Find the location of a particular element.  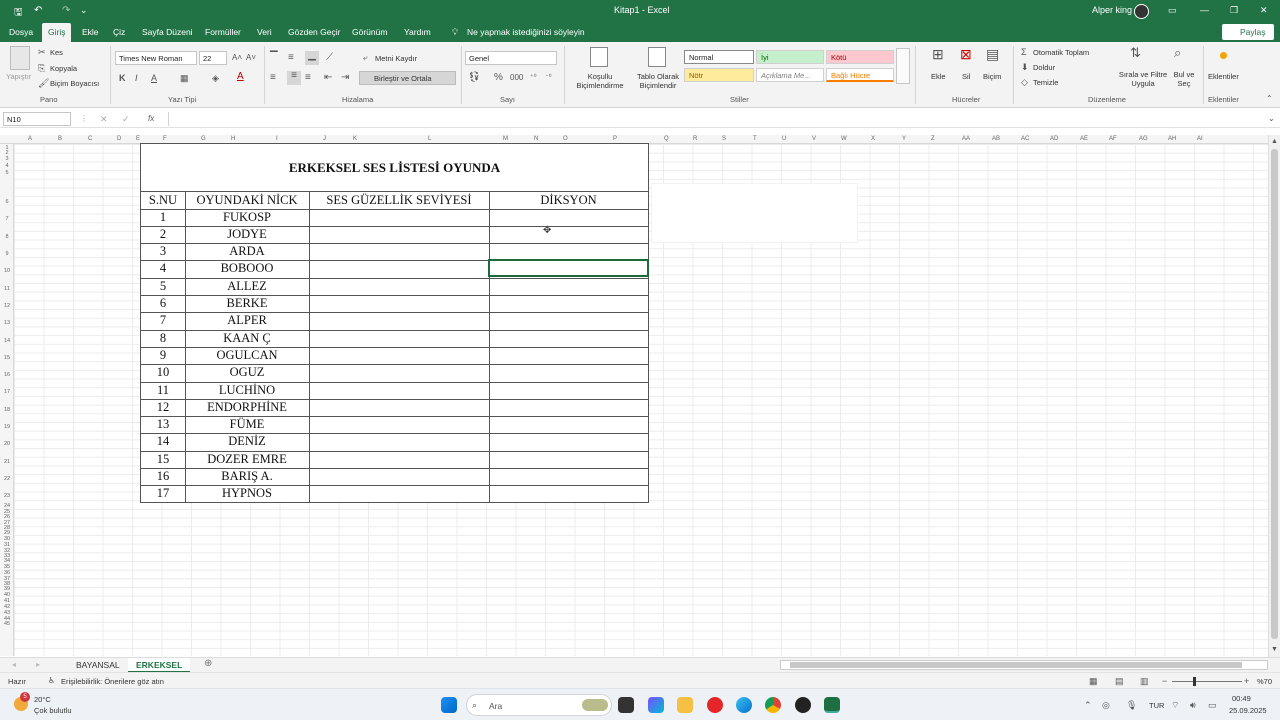

column-header: U is located at coordinates (784, 139).